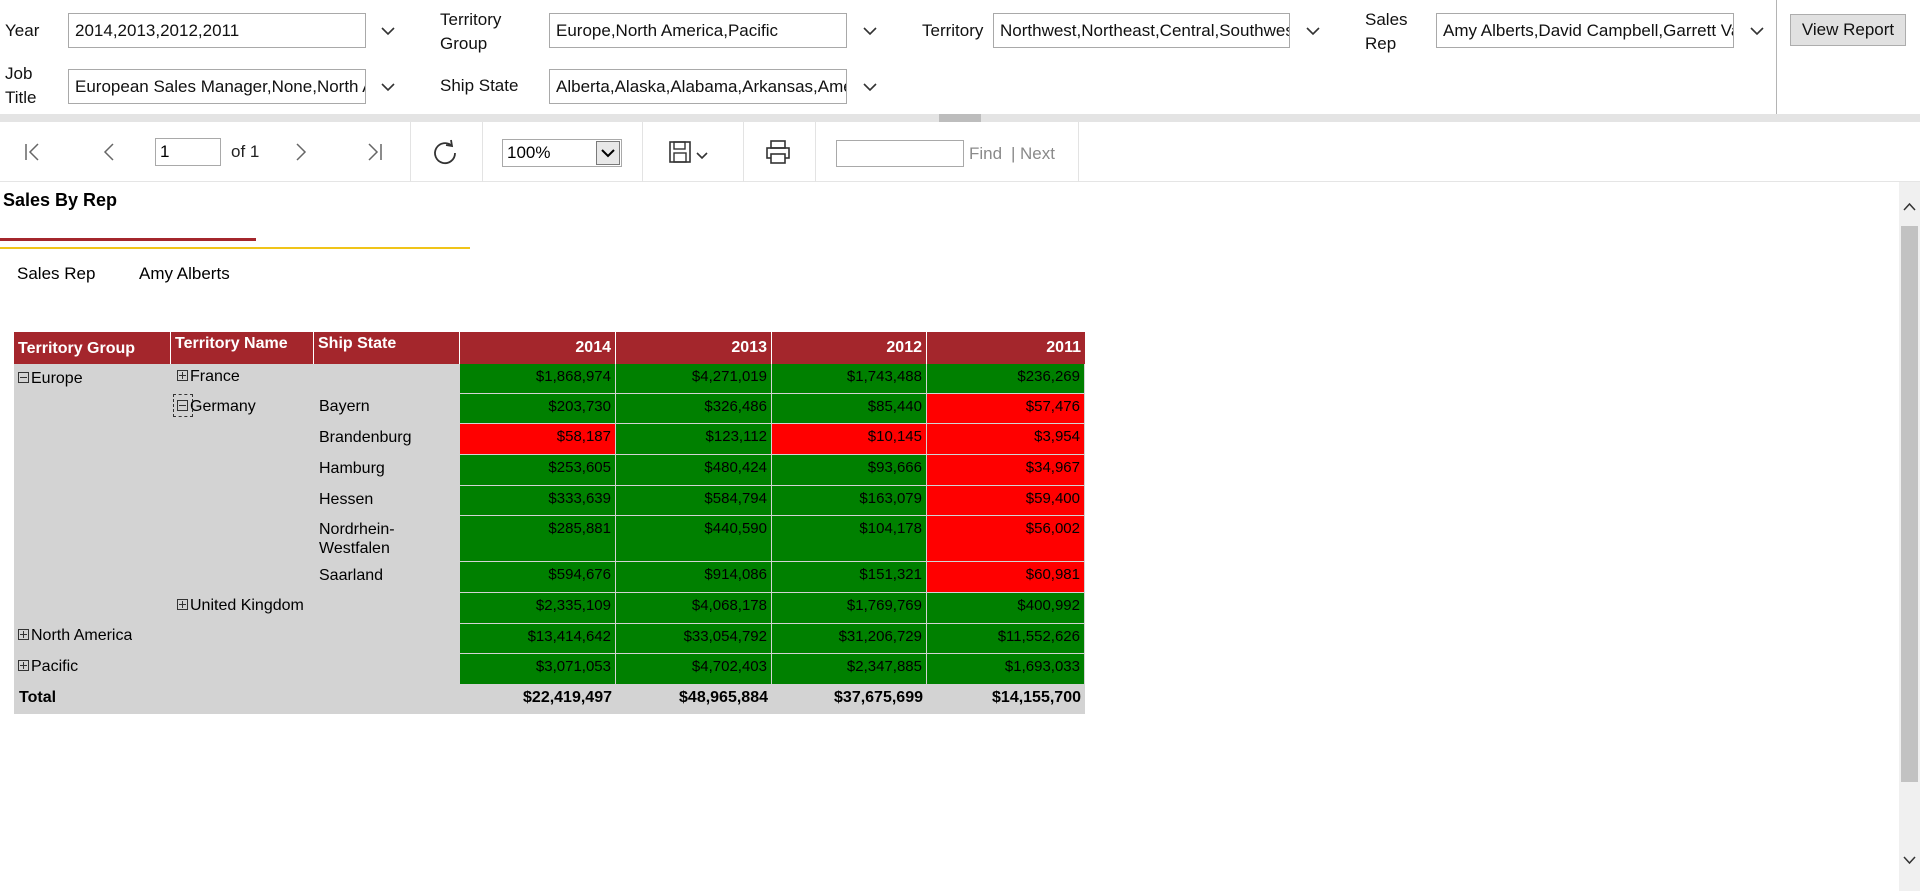  I want to click on value-cell-2011: $3,954, so click(1006, 439).